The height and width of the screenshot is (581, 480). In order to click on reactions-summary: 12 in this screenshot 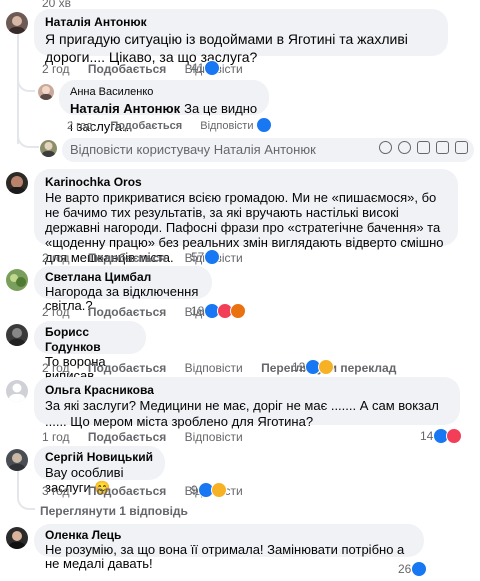, I will do `click(313, 367)`.